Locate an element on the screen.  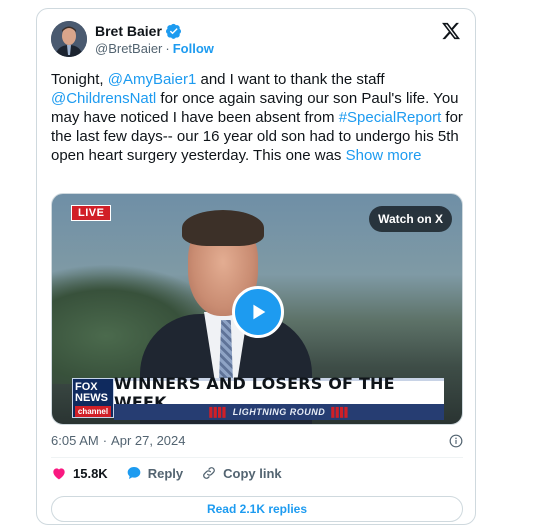
show-more-link: Show more is located at coordinates (384, 155).